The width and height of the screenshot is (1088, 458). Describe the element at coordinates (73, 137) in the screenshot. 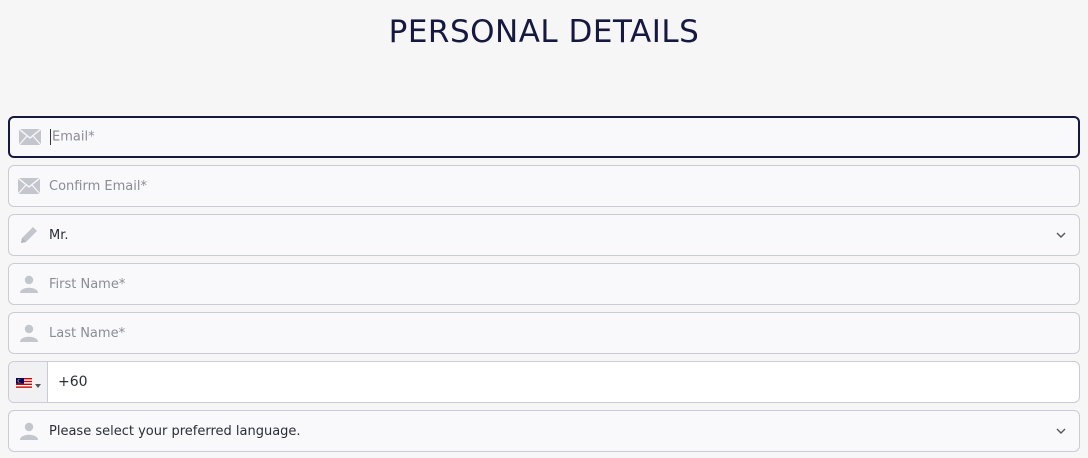

I see `email-placeholder: Email*` at that location.